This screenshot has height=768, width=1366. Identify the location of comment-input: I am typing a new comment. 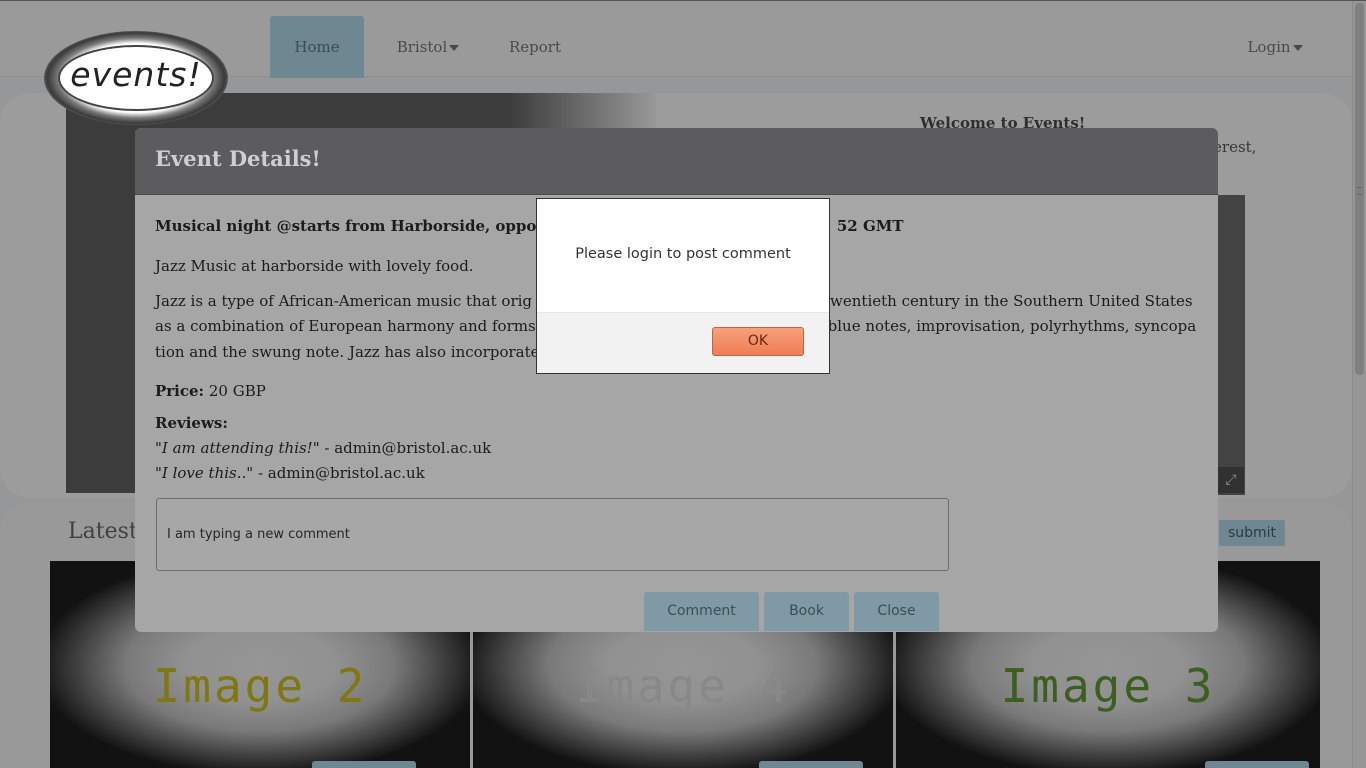
(552, 534).